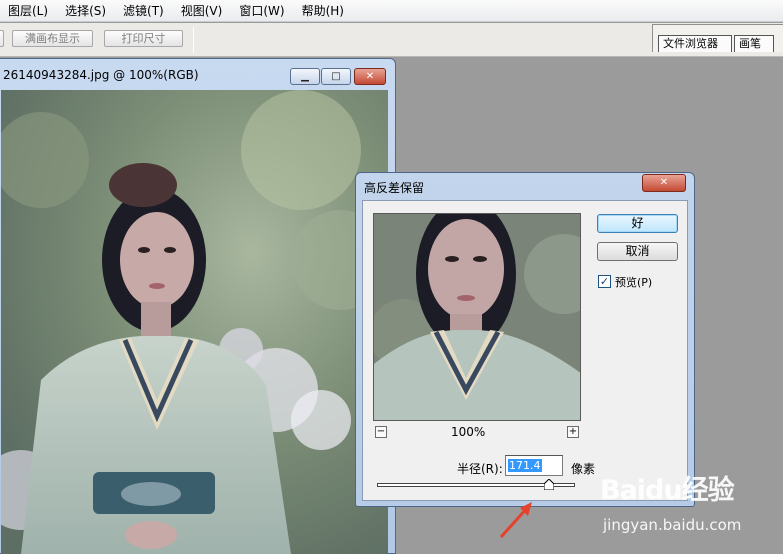 Image resolution: width=783 pixels, height=554 pixels. Describe the element at coordinates (202, 11) in the screenshot. I see `menu-view: 视图(V)` at that location.